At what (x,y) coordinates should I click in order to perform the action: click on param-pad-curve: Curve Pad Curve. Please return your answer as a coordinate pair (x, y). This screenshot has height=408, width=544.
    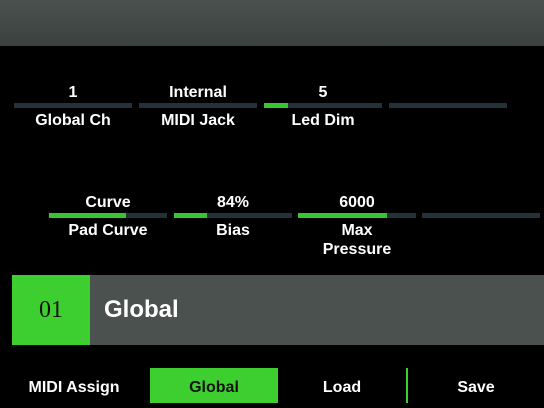
    Looking at the image, I should click on (108, 216).